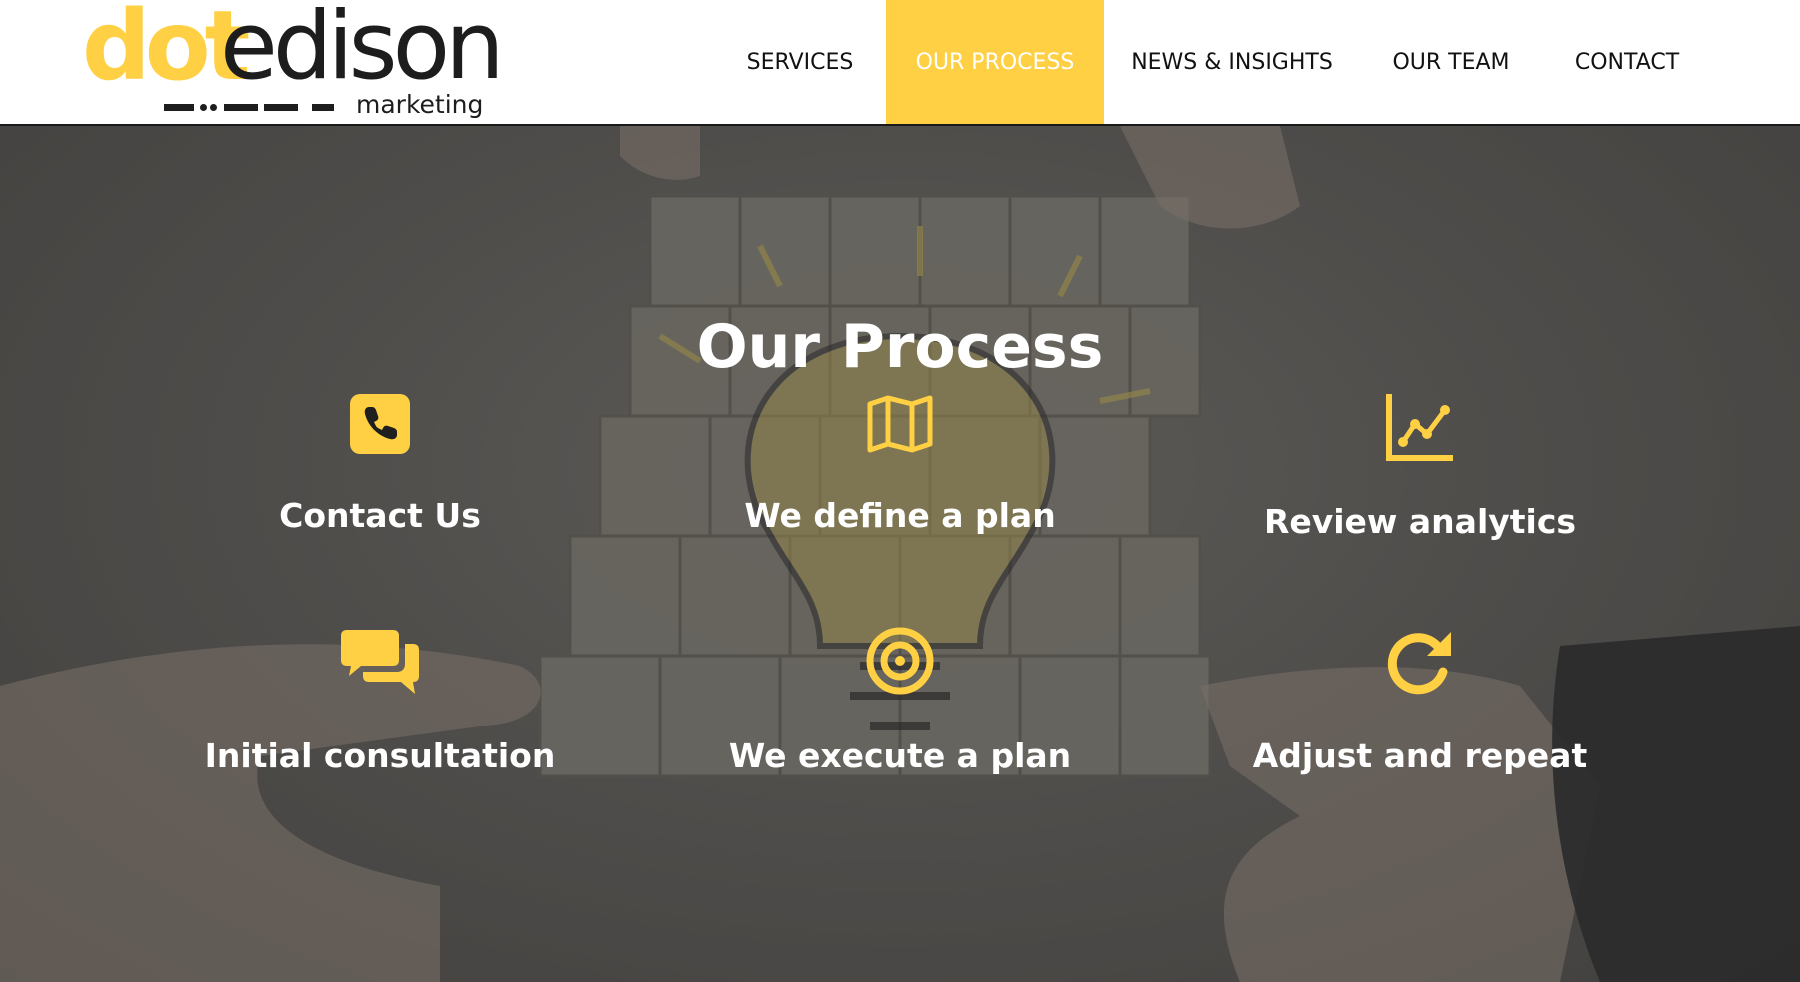 The image size is (1800, 982). I want to click on dotedison-logo: dot edison marketing, so click(297, 62).